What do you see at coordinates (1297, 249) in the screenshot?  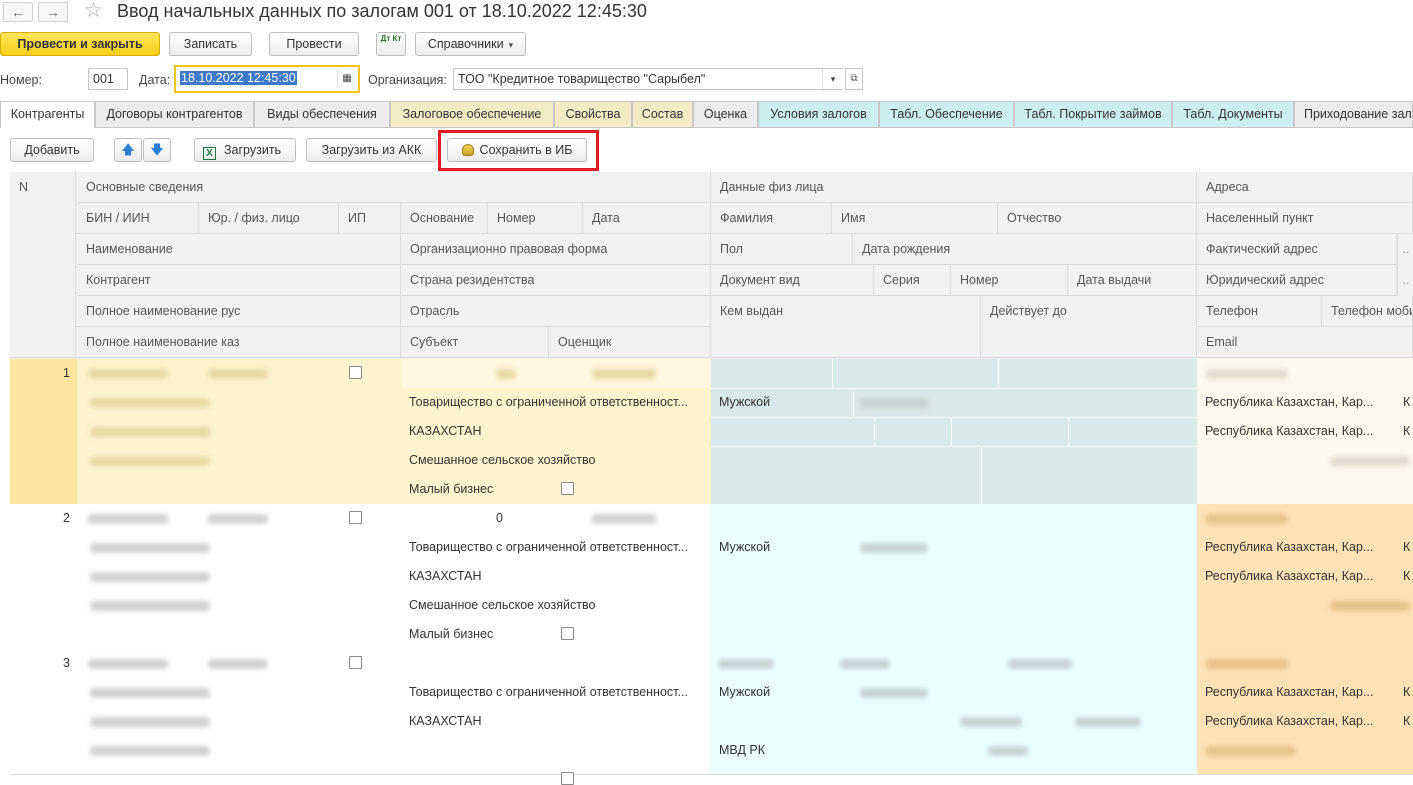 I see `header-actual-addr: Фактический адрес` at bounding box center [1297, 249].